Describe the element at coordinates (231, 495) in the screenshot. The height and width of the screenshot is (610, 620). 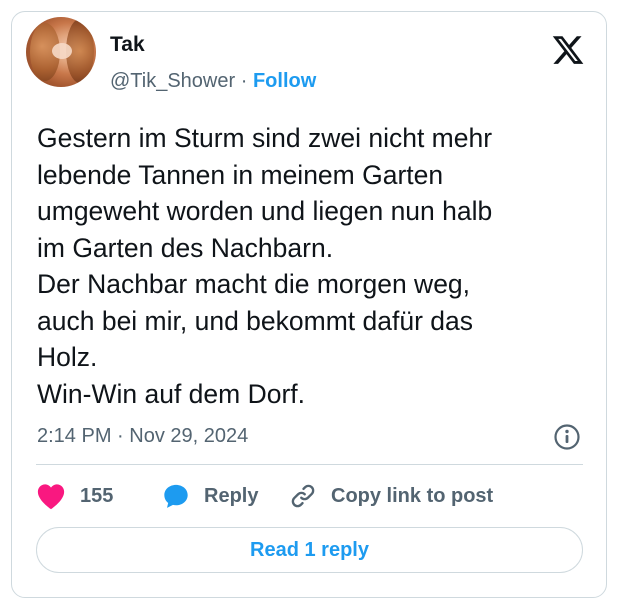
I see `reply-label: Reply` at that location.